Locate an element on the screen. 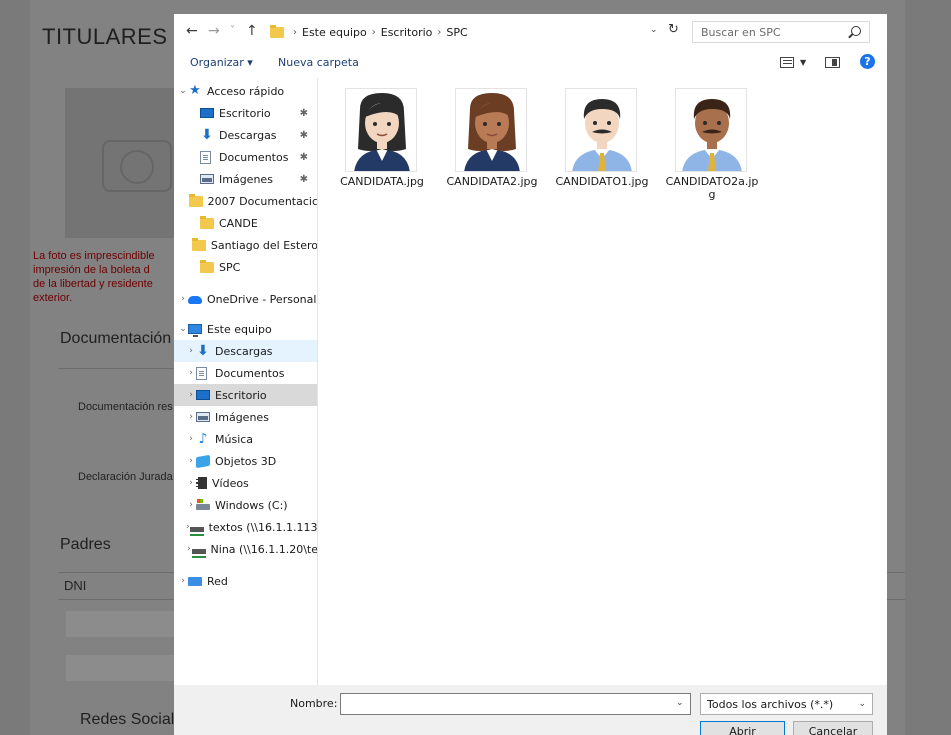 This screenshot has width=951, height=735. breadcrumb-item: Escritorio is located at coordinates (407, 32).